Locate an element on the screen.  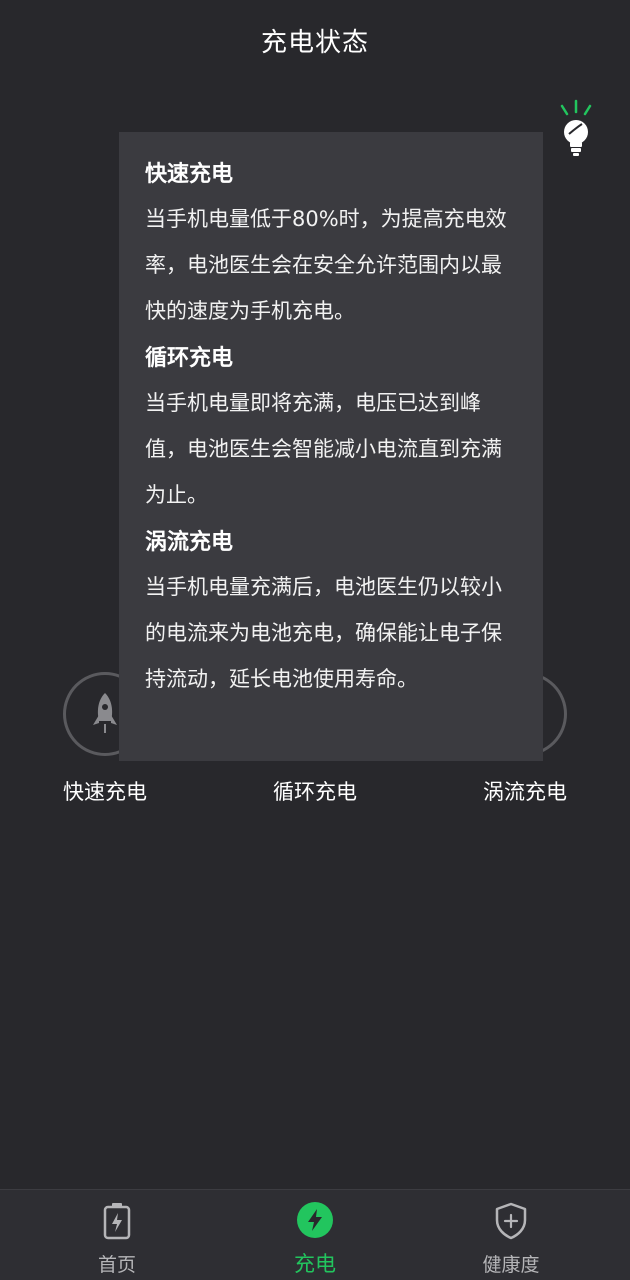
nav-label-charge: 充电 is located at coordinates (315, 1264).